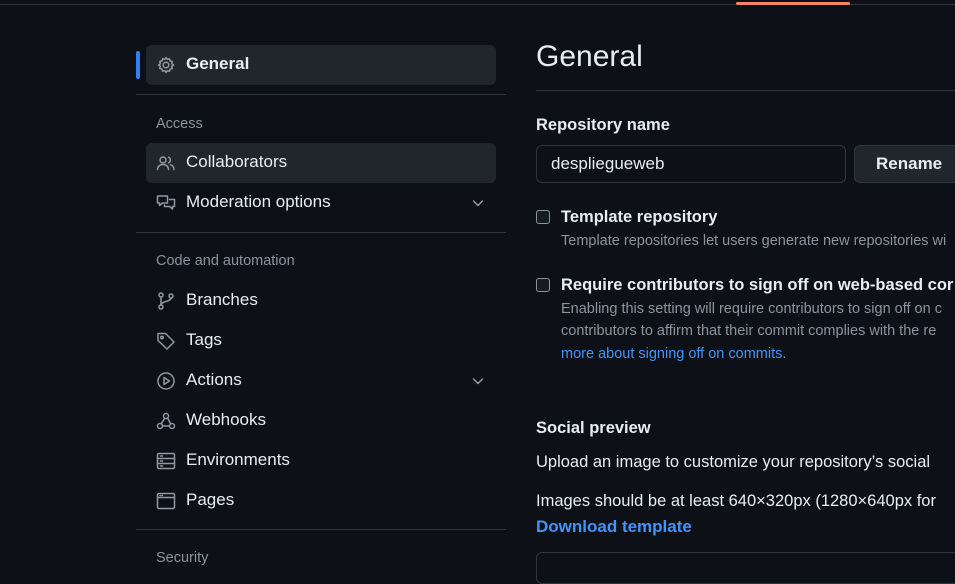 Image resolution: width=955 pixels, height=584 pixels. What do you see at coordinates (166, 461) in the screenshot?
I see `server-icon` at bounding box center [166, 461].